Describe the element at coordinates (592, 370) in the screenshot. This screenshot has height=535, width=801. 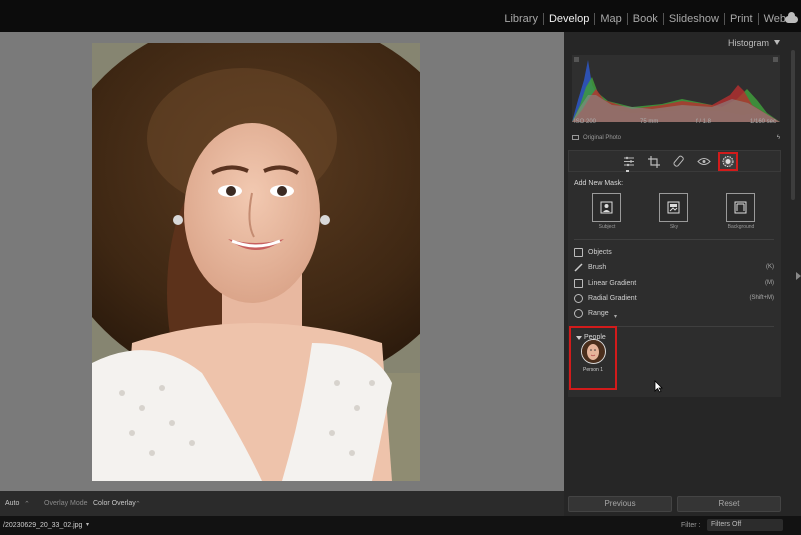
I see `person-label: Person 1` at that location.